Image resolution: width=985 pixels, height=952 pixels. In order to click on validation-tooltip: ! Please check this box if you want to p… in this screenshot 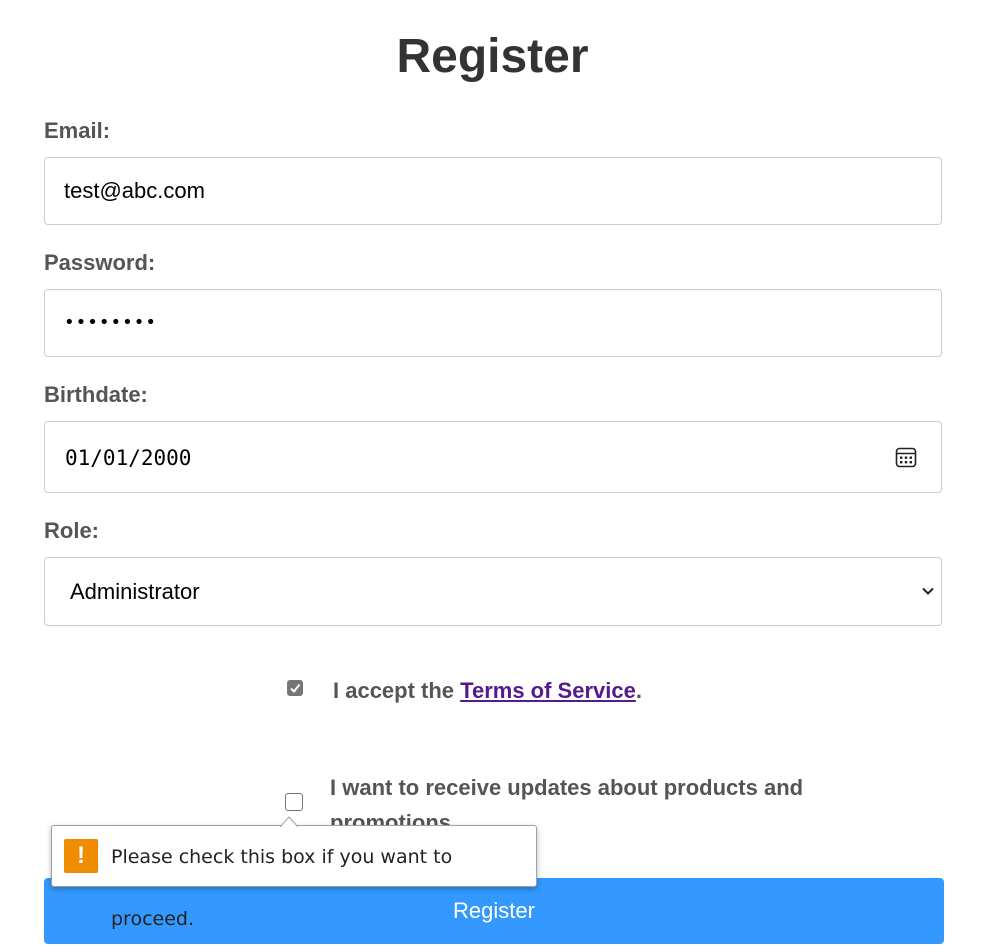, I will do `click(294, 873)`.